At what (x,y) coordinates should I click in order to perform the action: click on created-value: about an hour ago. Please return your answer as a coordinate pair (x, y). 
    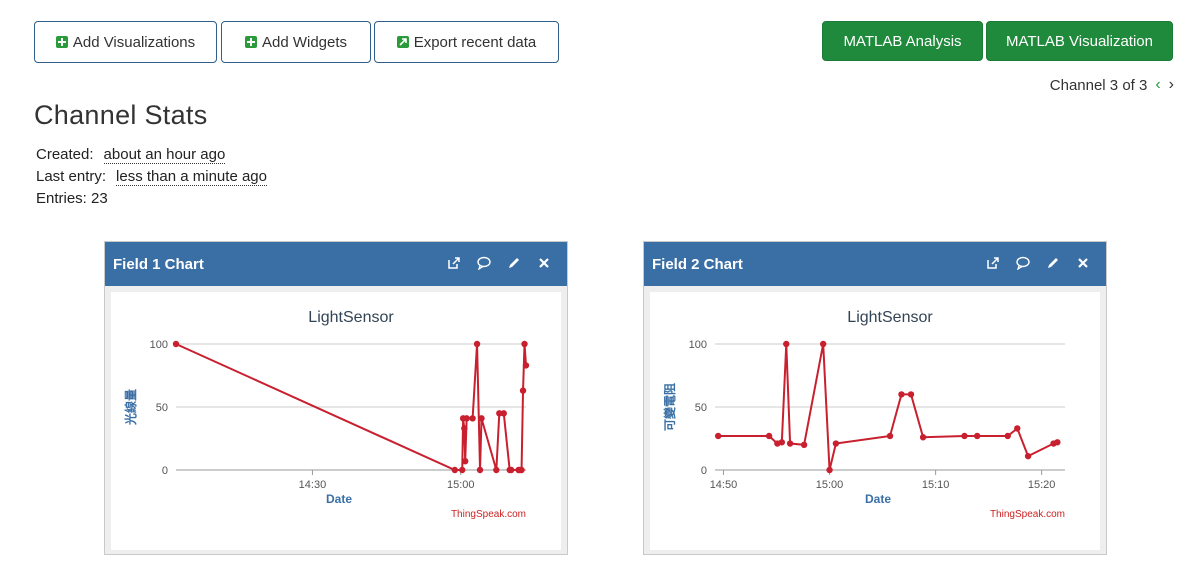
    Looking at the image, I should click on (164, 155).